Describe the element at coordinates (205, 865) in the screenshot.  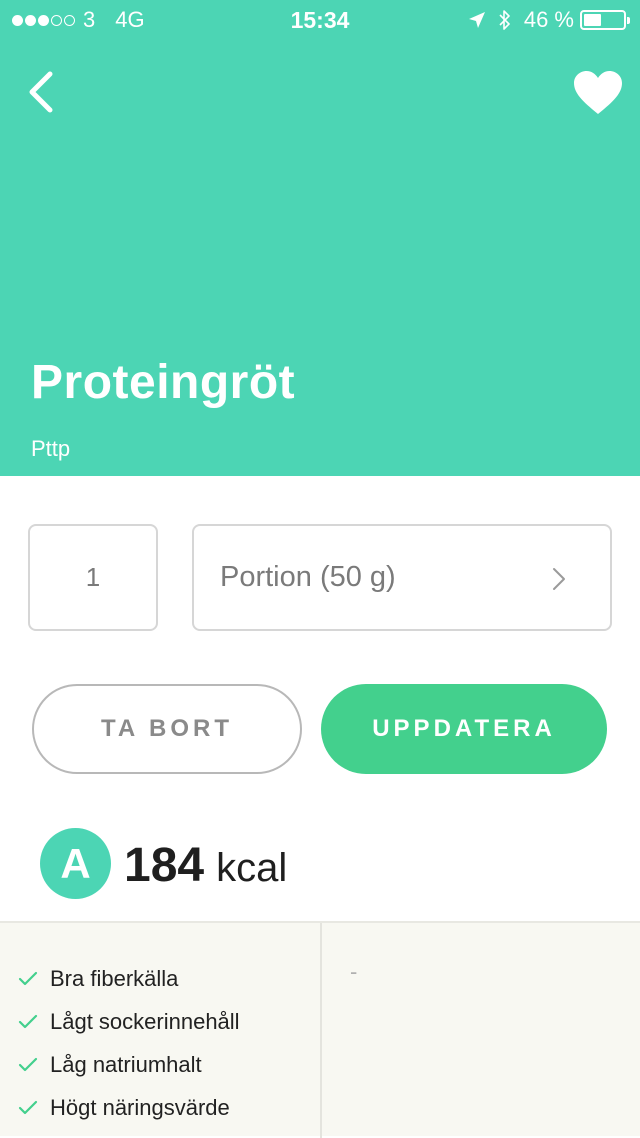
I see `calorie-summary: 184 kcal` at that location.